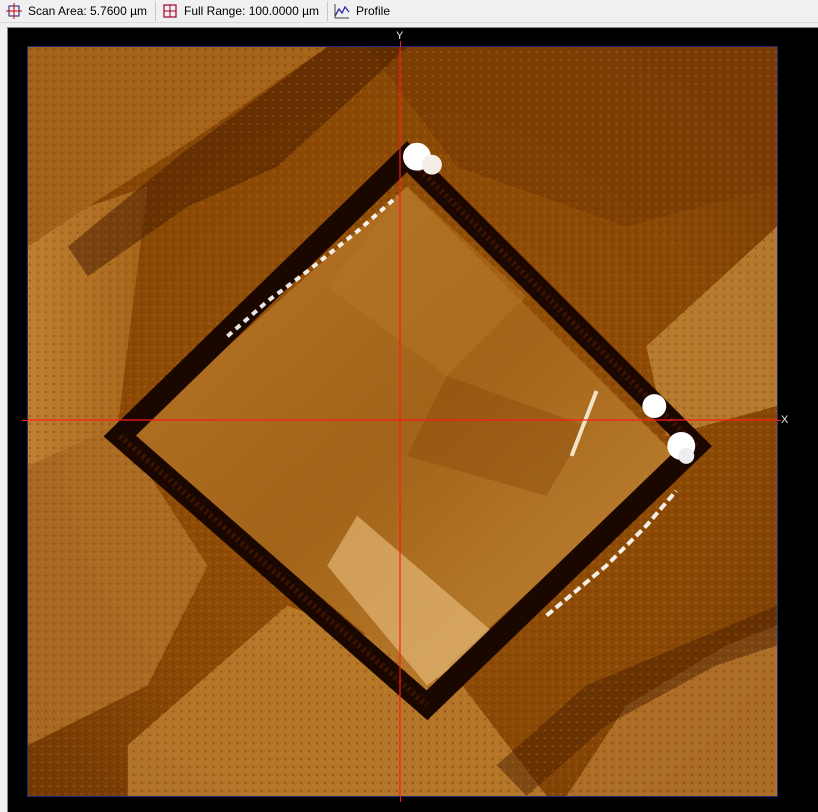 Image resolution: width=818 pixels, height=812 pixels. I want to click on full-range-button: Full Range: 100.0000 µm, so click(242, 11).